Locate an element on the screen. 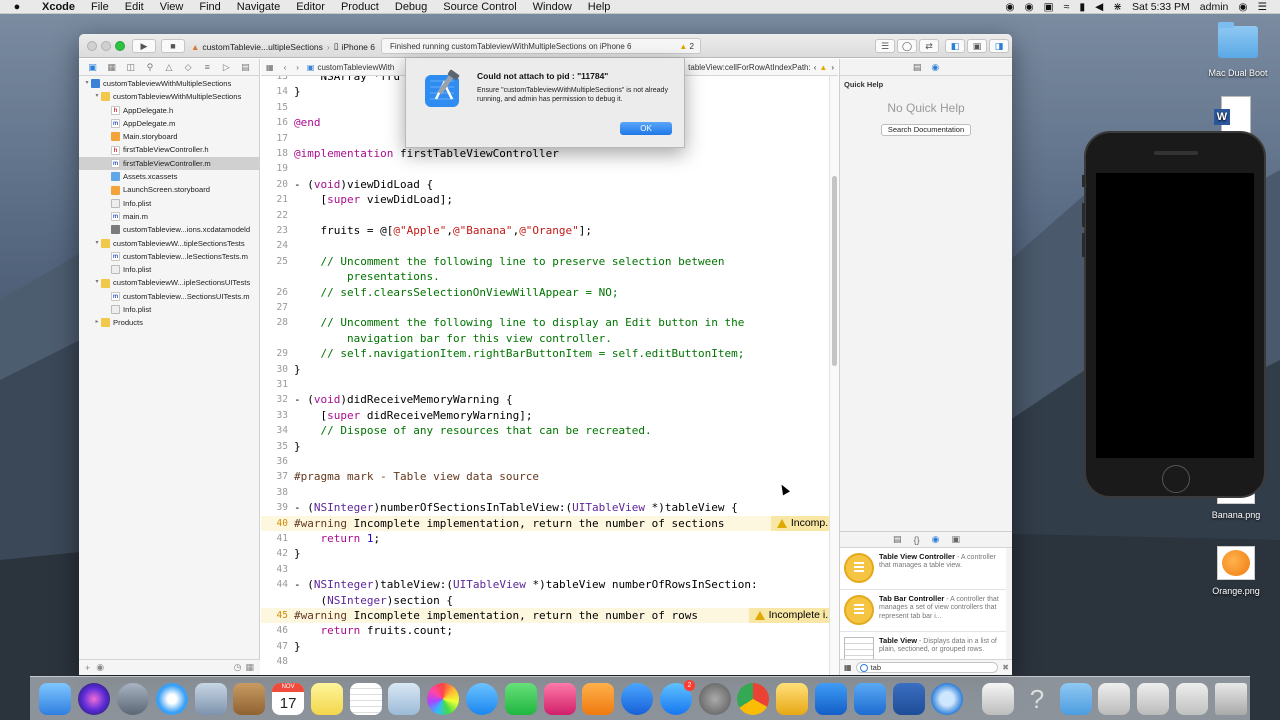 This screenshot has height=720, width=1280. code-line: 43 is located at coordinates (549, 569).